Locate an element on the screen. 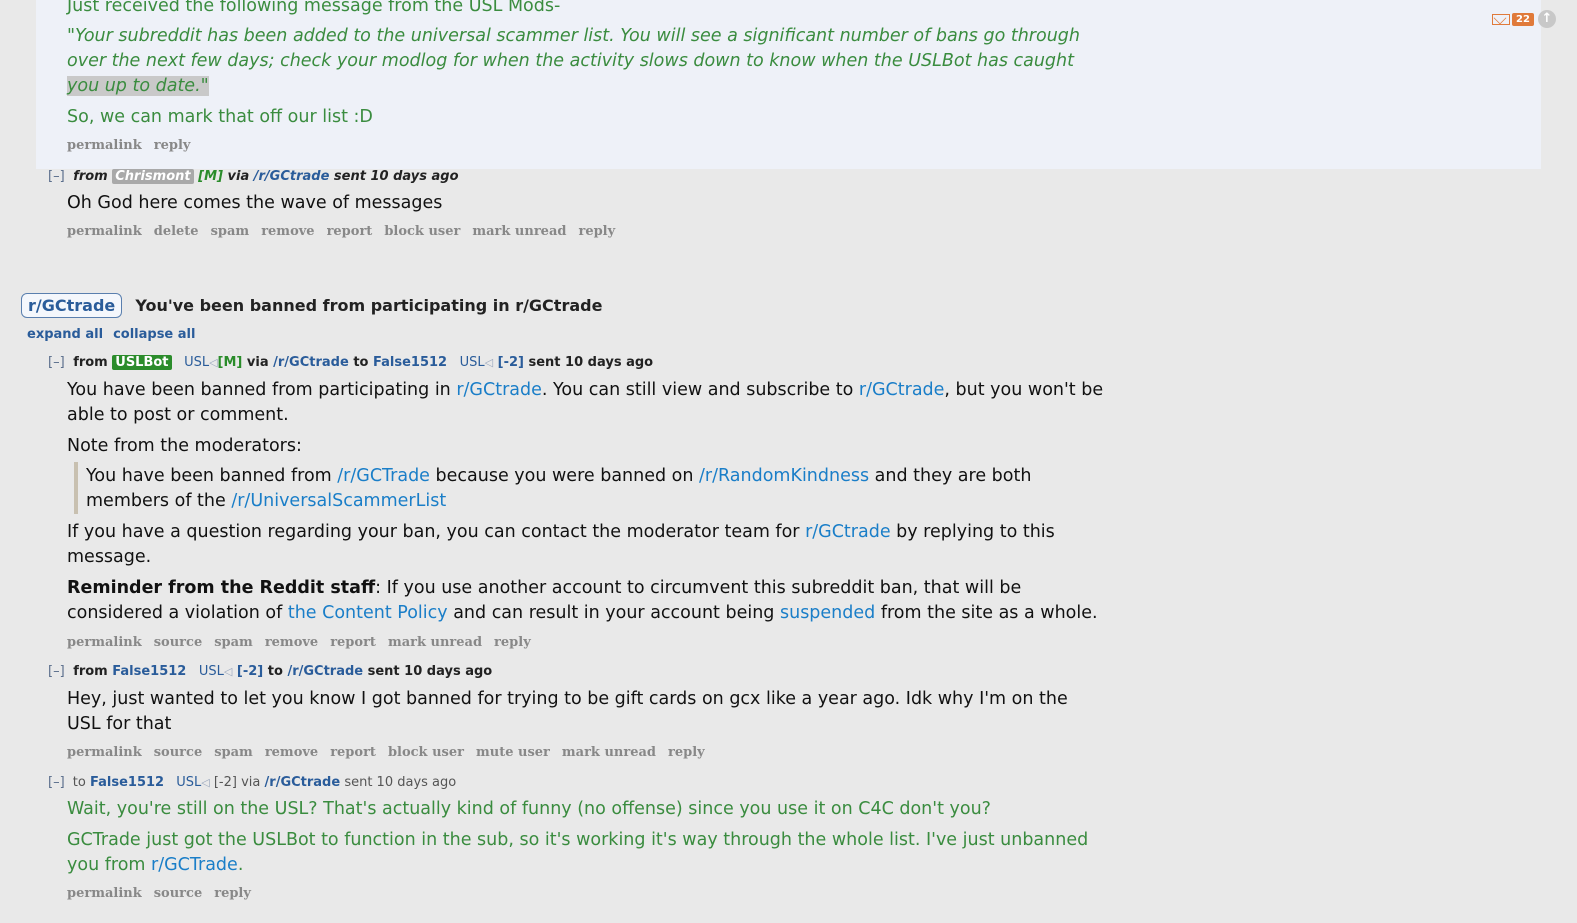  subreddit-link: r/GCTrade is located at coordinates (194, 865).